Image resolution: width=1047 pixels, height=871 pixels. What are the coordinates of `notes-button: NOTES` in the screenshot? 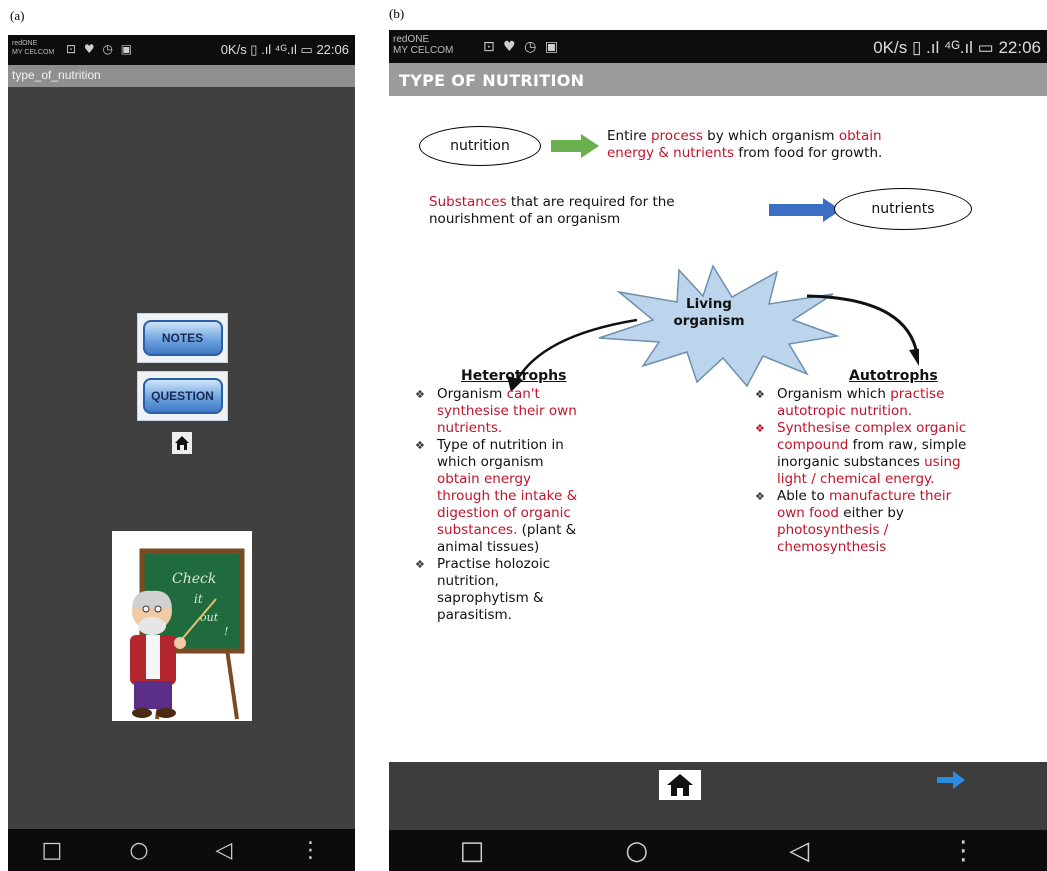 It's located at (182, 338).